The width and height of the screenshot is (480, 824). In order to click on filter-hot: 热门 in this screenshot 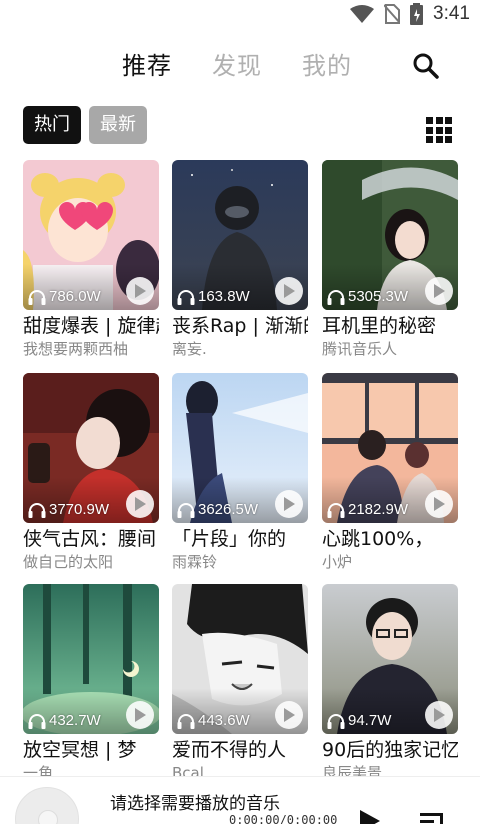, I will do `click(52, 125)`.